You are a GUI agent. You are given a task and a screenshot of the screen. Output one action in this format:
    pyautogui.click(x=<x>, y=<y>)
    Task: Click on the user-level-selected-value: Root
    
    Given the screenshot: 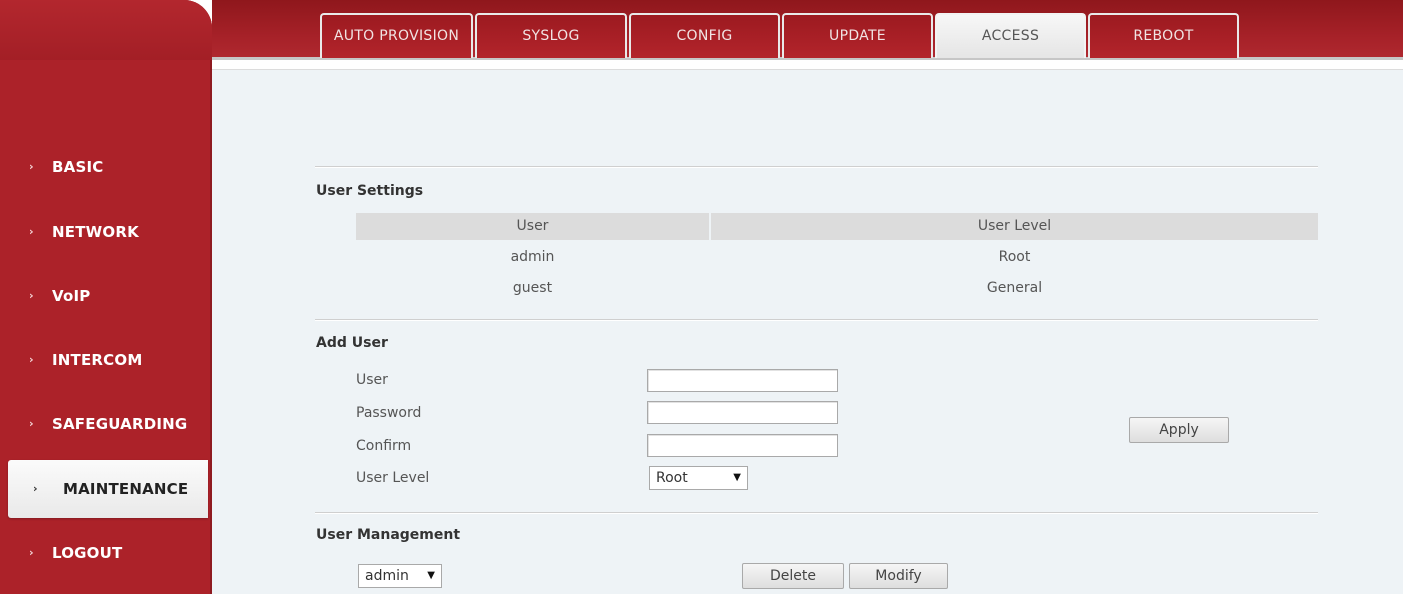 What is the action you would take?
    pyautogui.click(x=672, y=478)
    